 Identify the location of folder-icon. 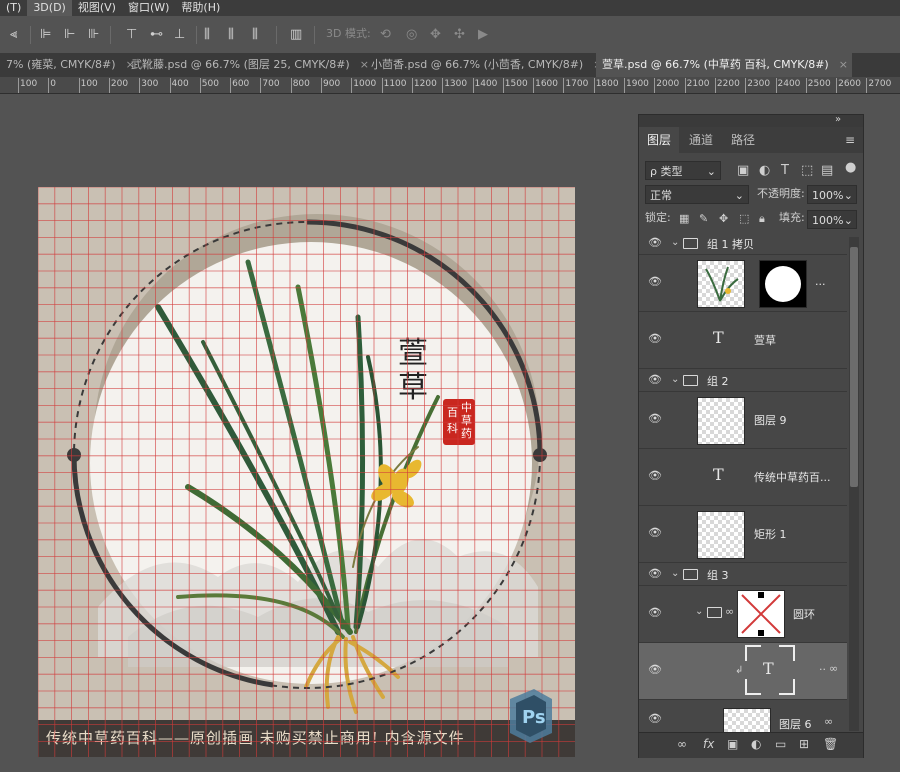
(690, 243).